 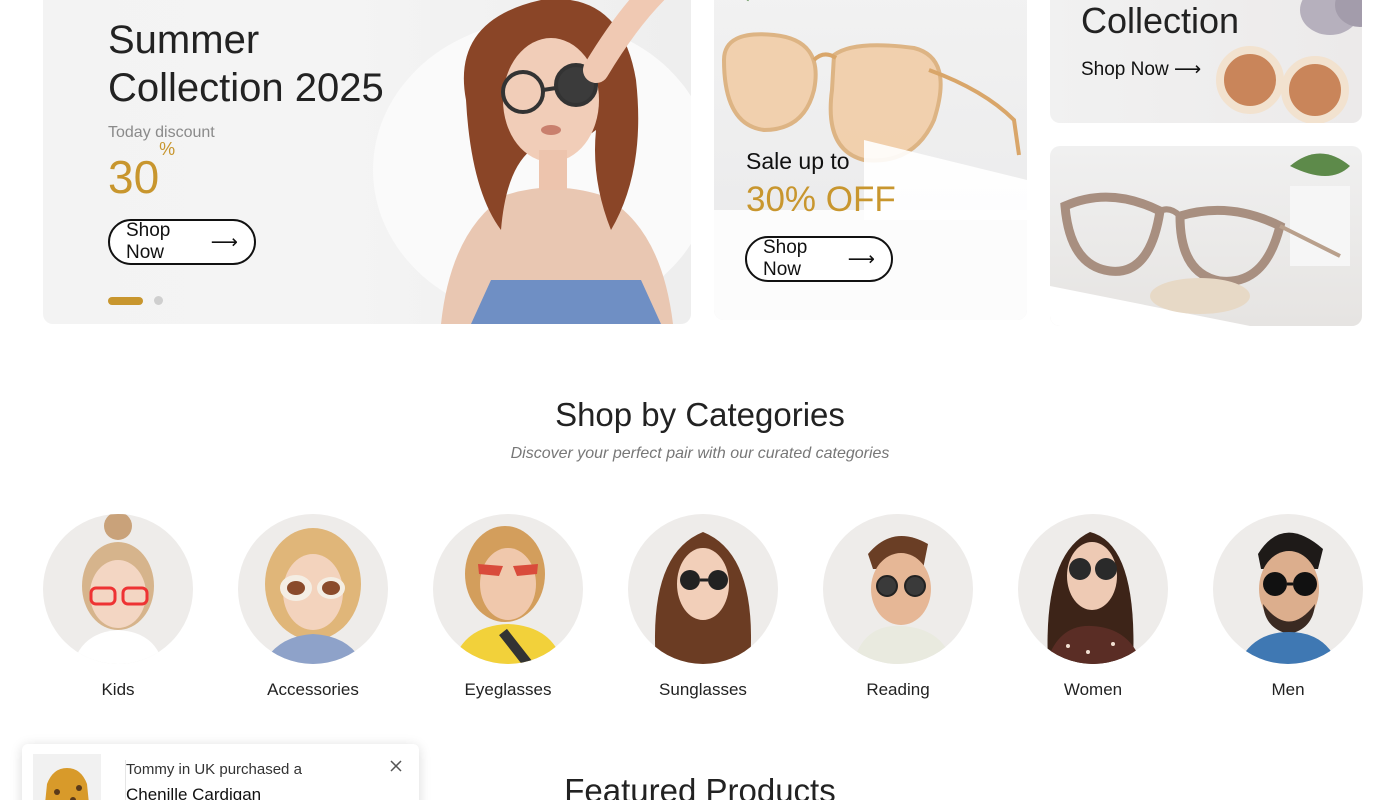 What do you see at coordinates (246, 64) in the screenshot?
I see `hero-title: Summer Collection 2025` at bounding box center [246, 64].